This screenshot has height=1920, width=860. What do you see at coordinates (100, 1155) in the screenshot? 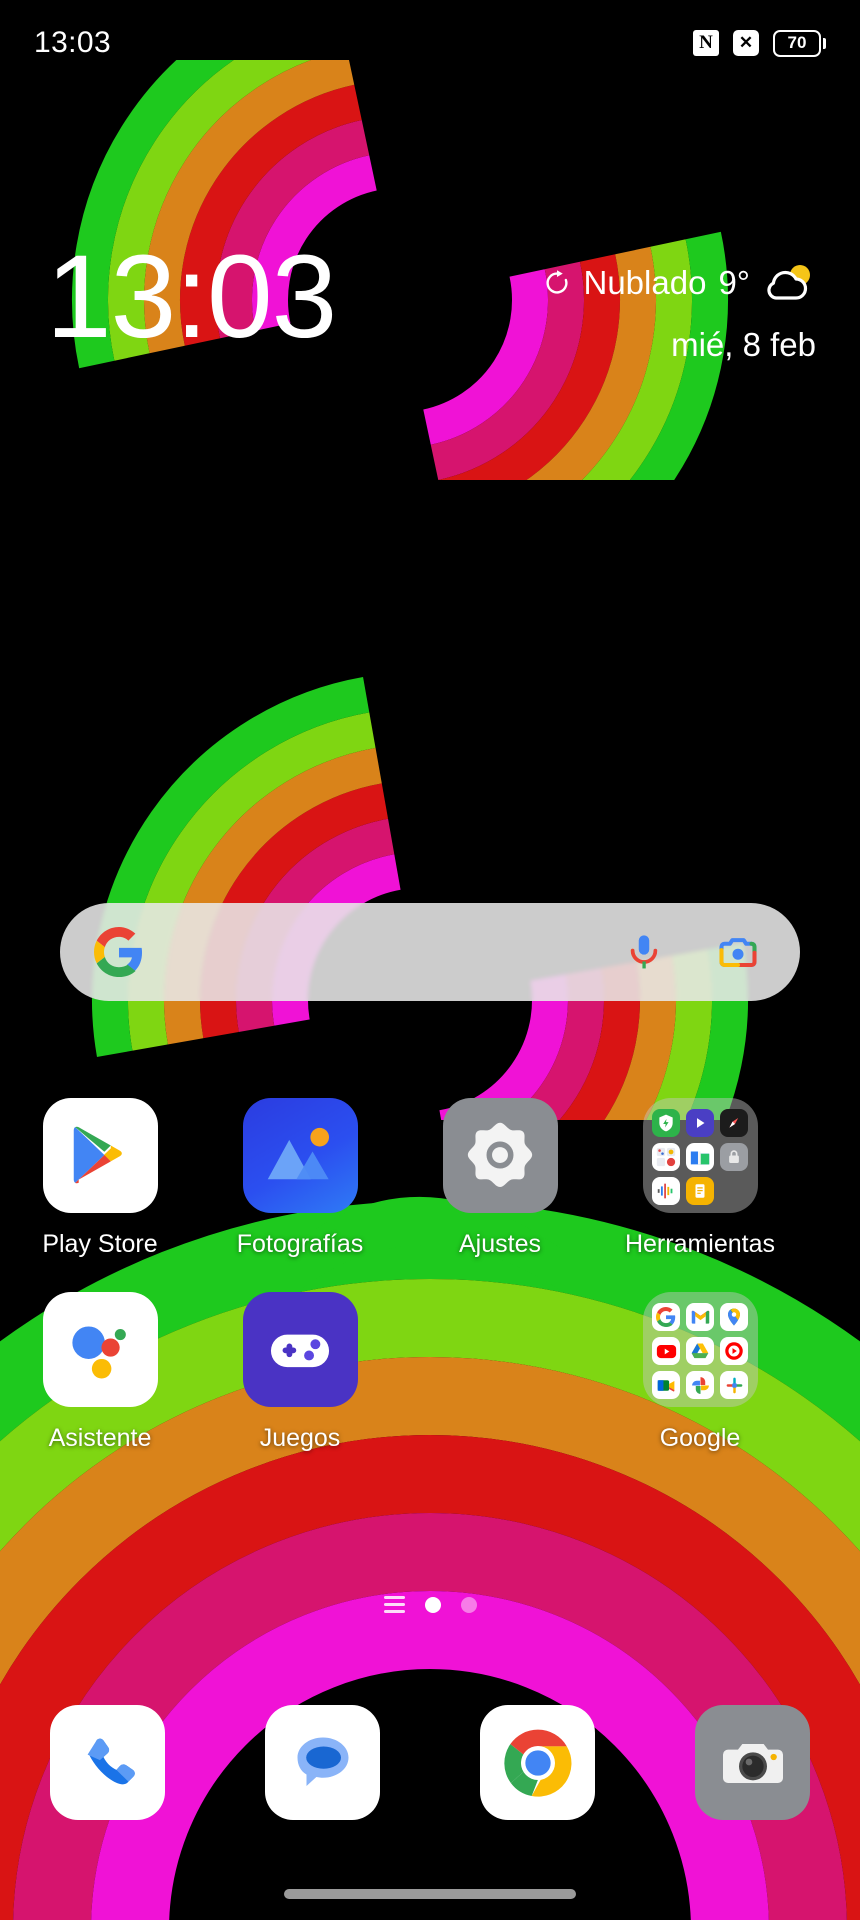
I see `play-store-icon` at bounding box center [100, 1155].